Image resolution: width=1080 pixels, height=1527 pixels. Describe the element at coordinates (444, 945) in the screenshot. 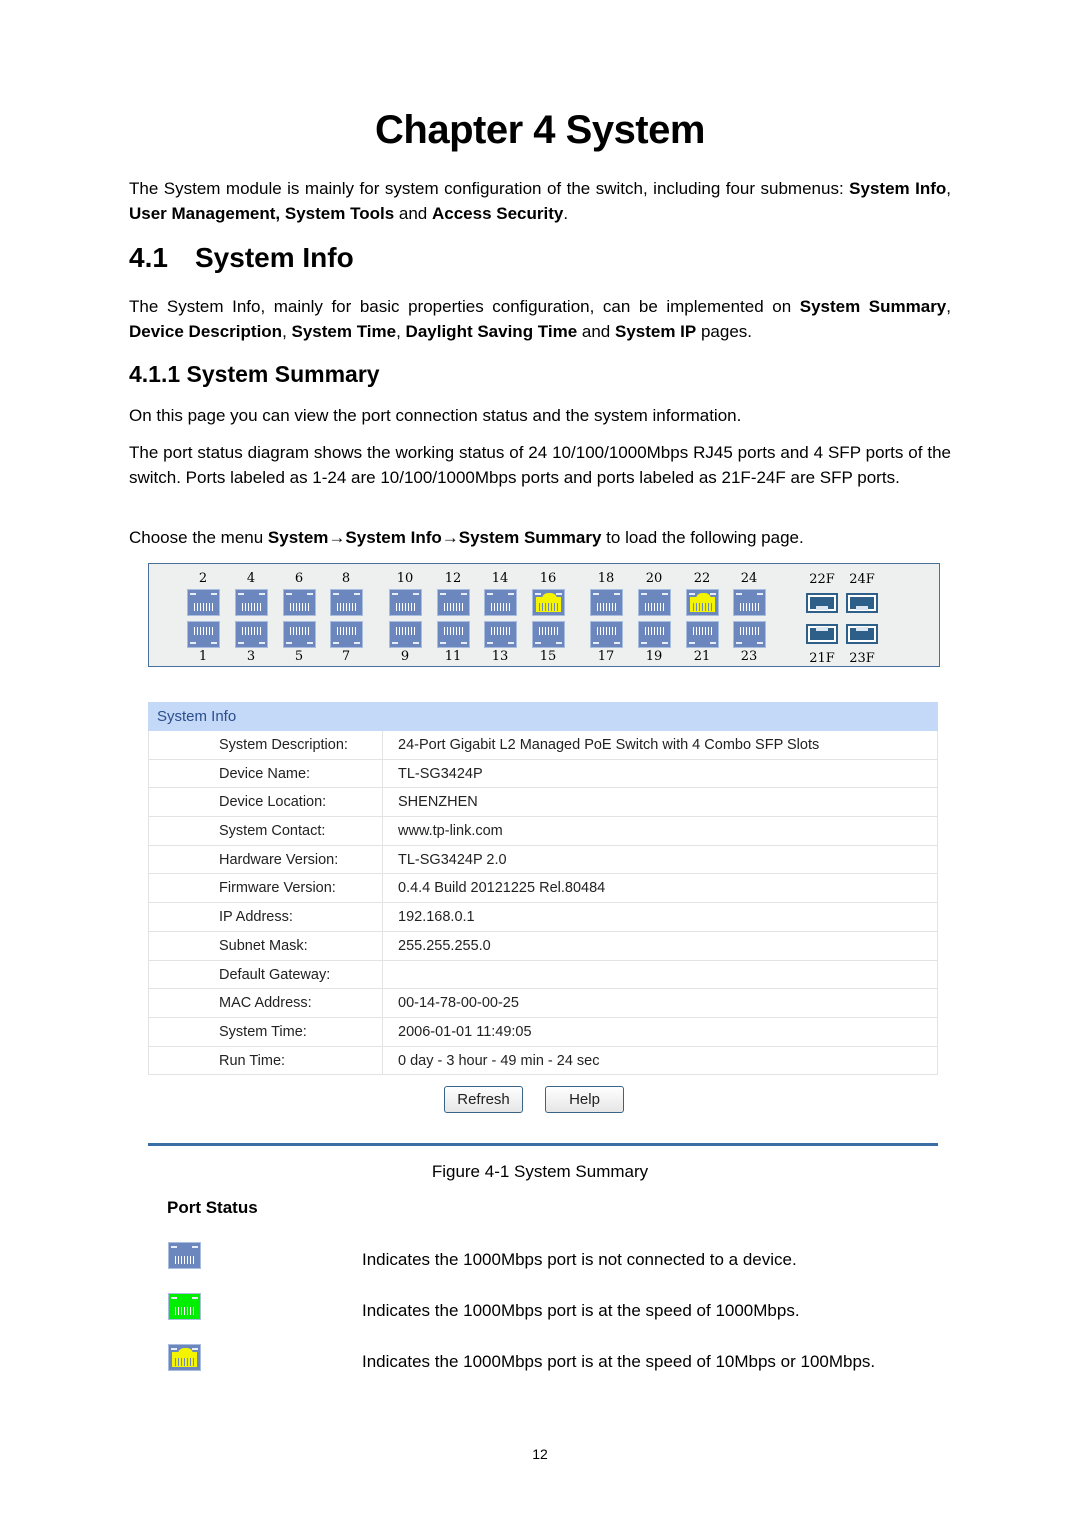

I see `row-value: 255.255.255.0` at that location.